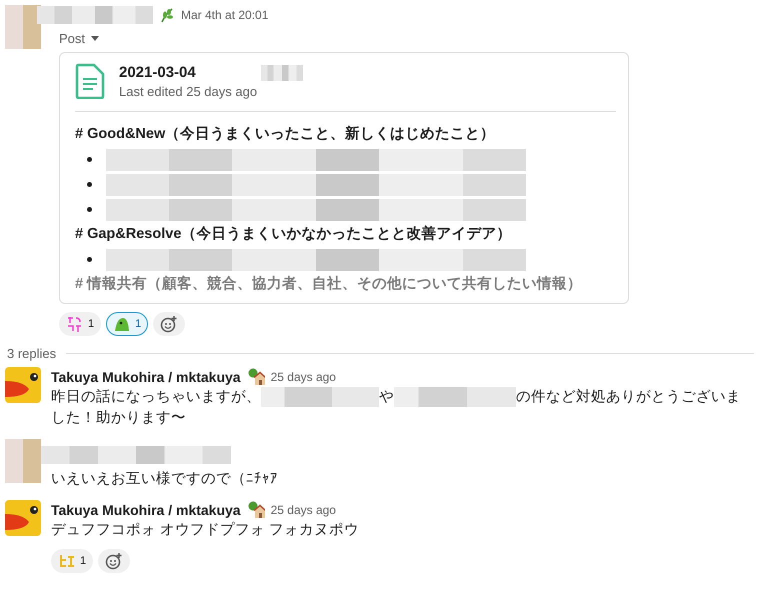  I want to click on redacted-text, so click(282, 73).